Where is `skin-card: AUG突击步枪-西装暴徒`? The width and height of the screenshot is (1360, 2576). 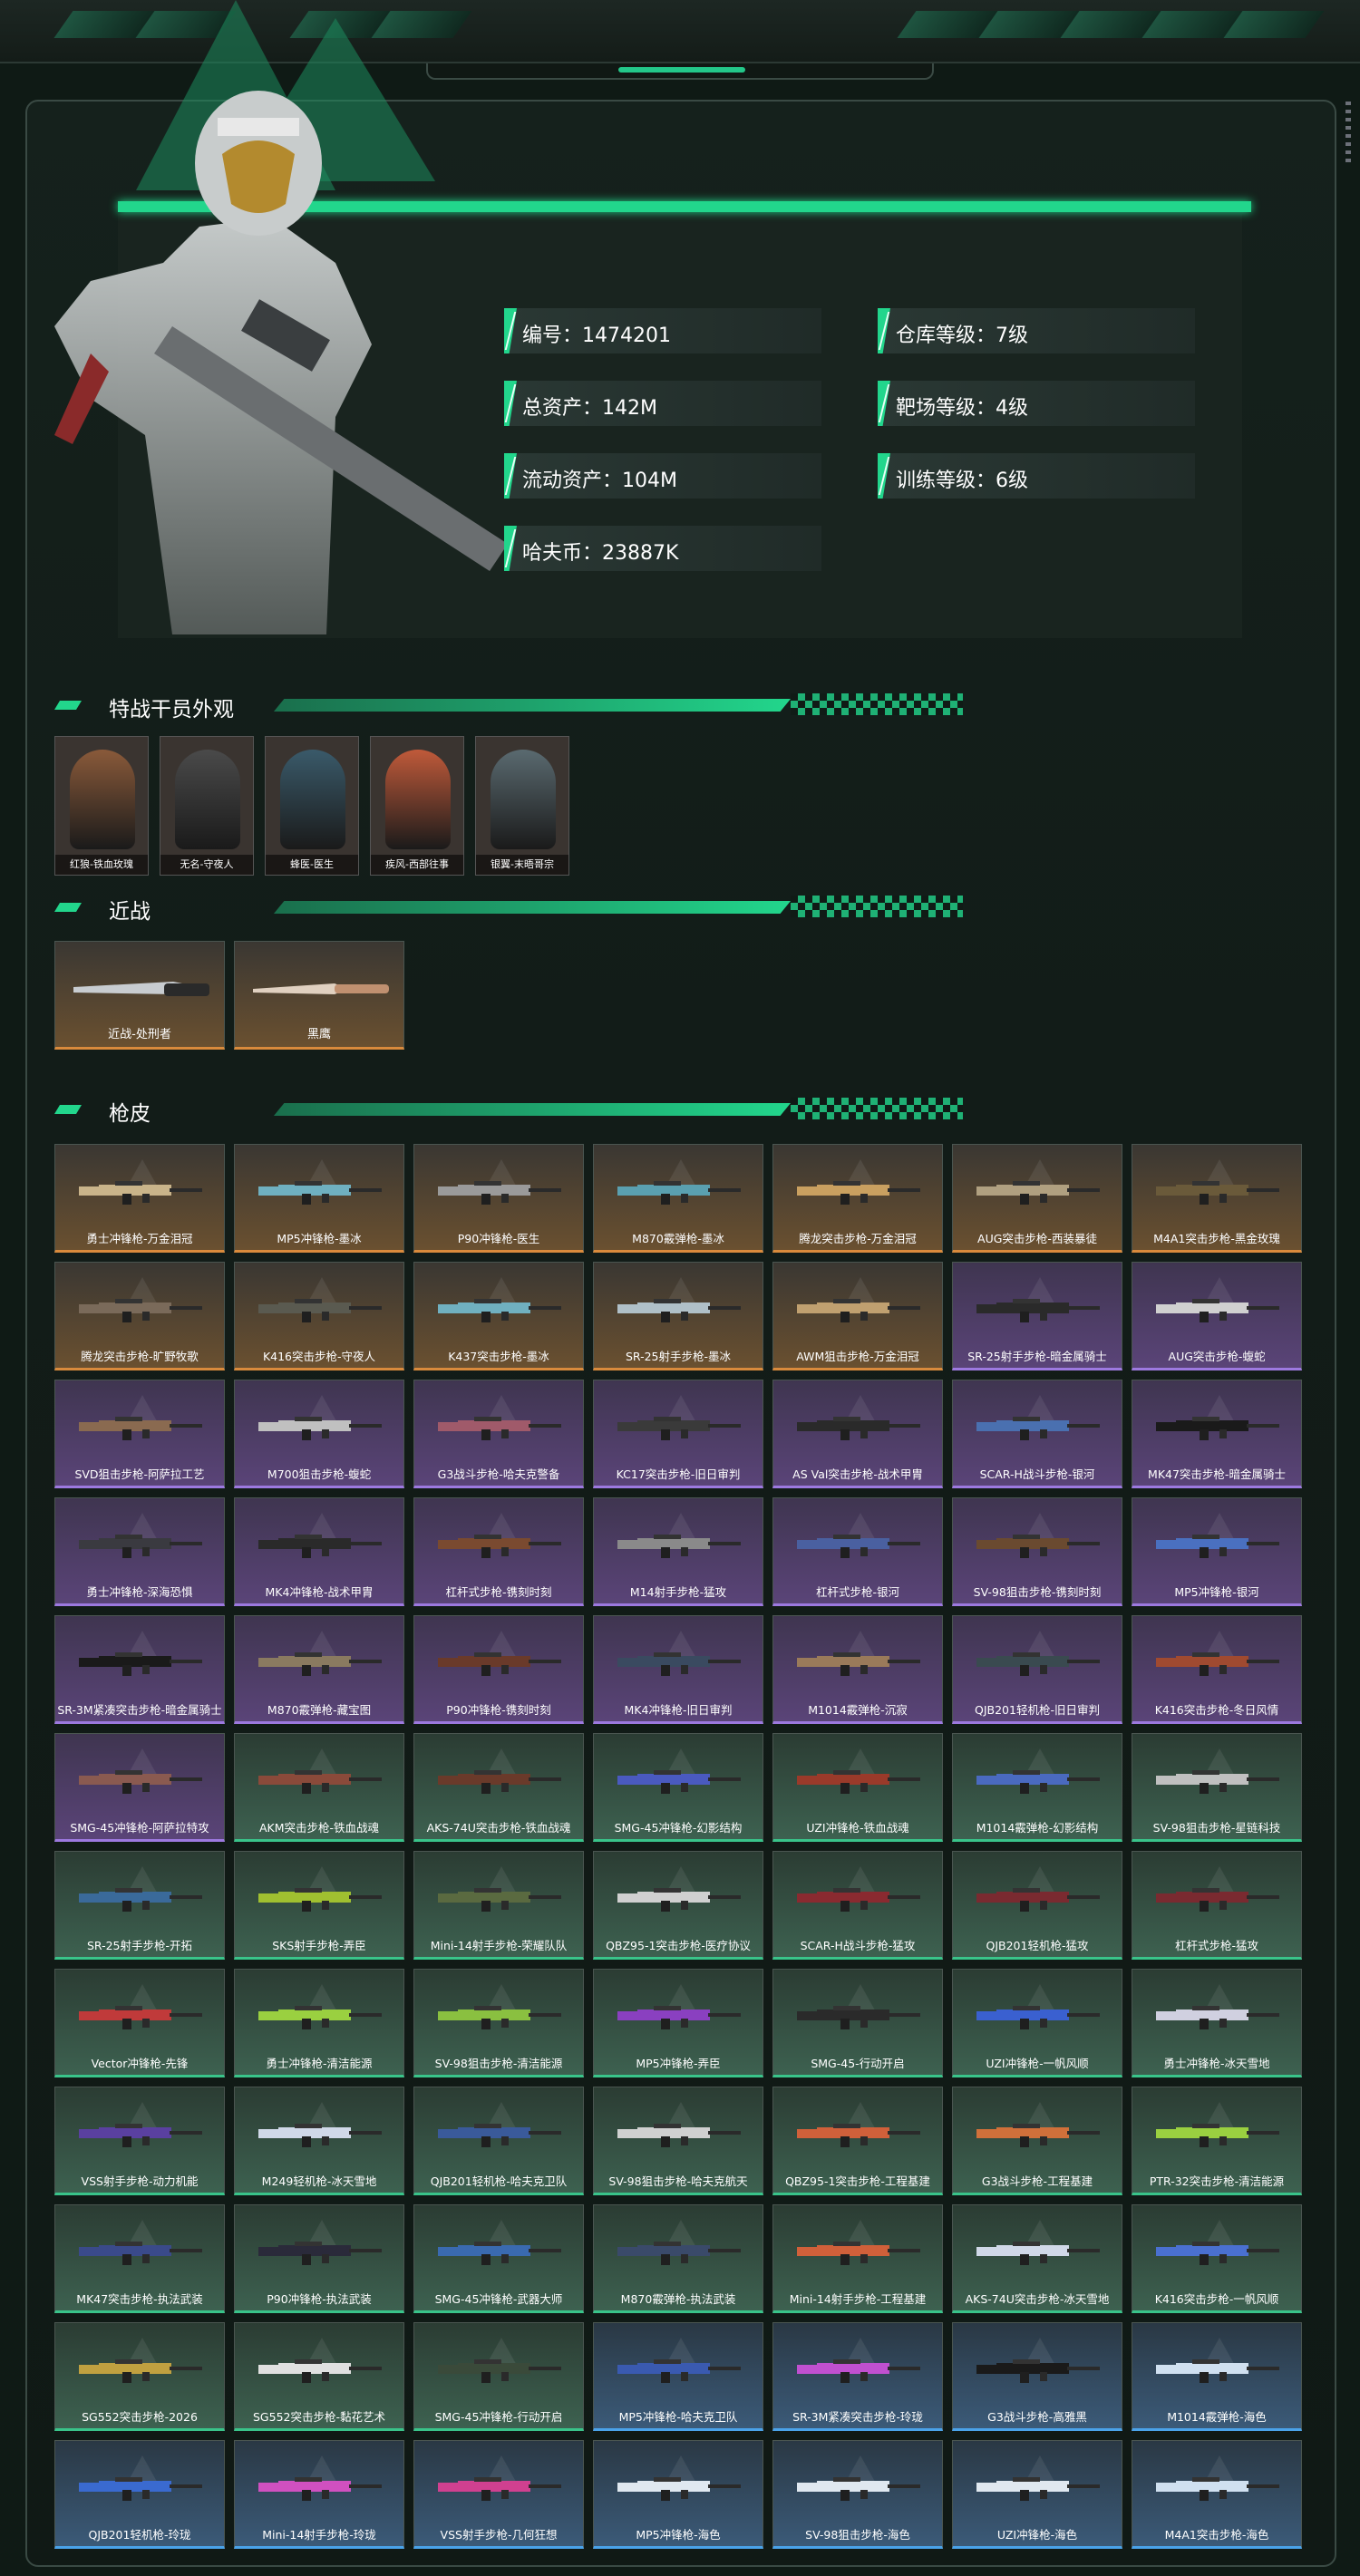
skin-card: AUG突击步枪-西装暴徒 is located at coordinates (1037, 1198).